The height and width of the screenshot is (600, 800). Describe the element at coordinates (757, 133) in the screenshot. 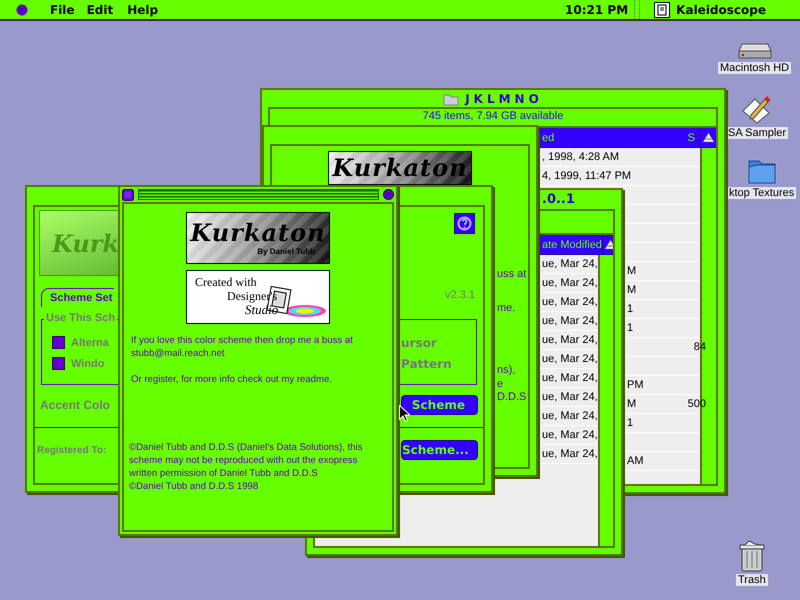

I see `desktop-icon-label: SA Sampler` at that location.